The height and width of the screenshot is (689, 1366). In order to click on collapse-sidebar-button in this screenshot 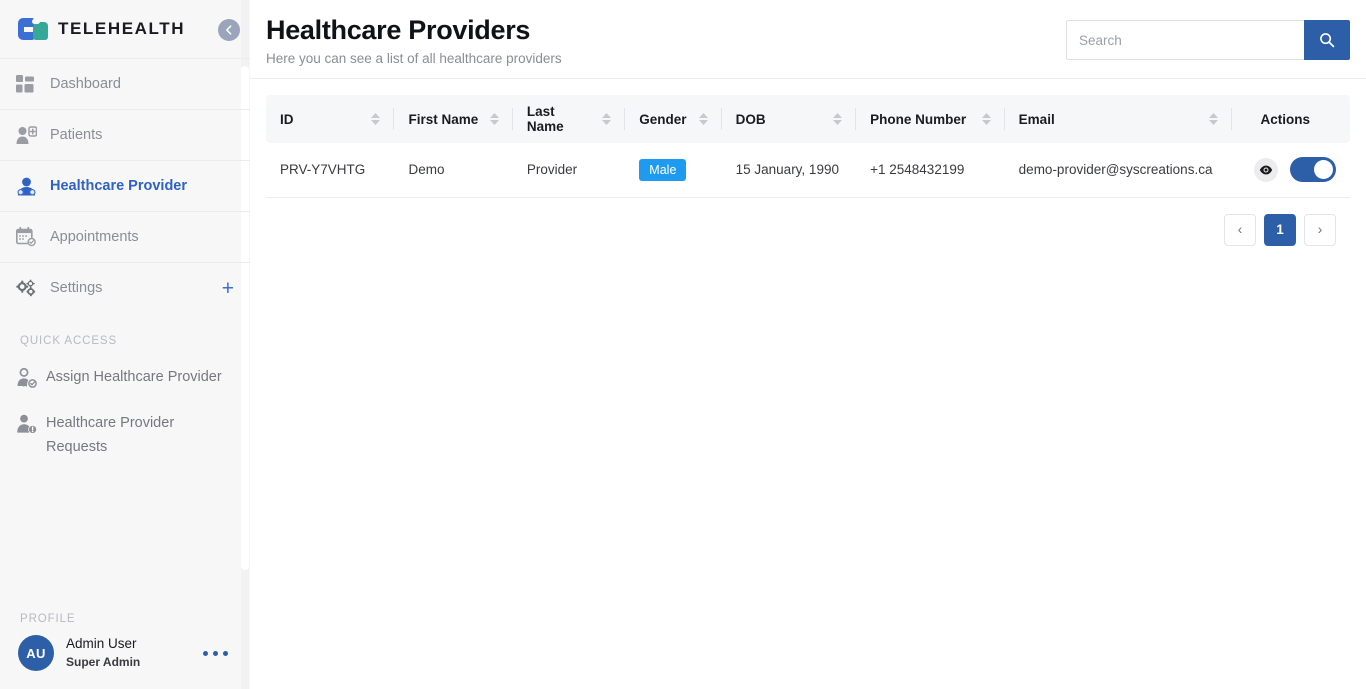, I will do `click(229, 30)`.